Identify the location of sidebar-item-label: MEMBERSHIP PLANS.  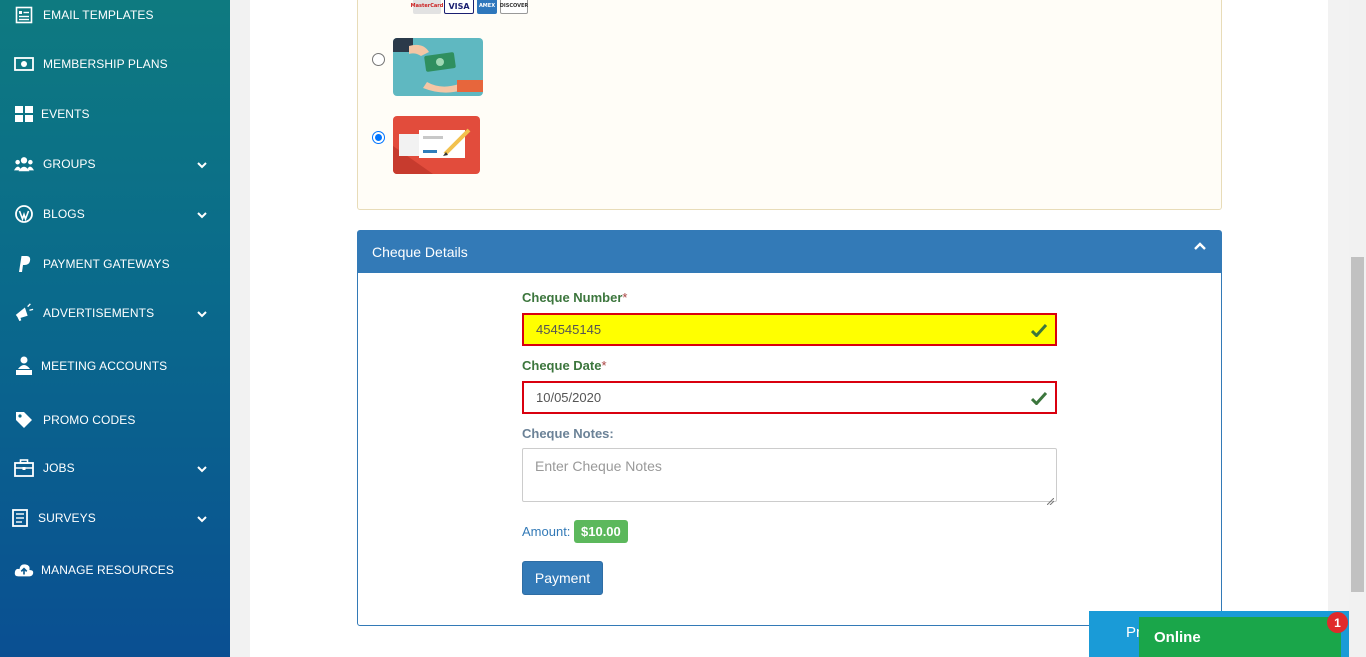
(105, 64).